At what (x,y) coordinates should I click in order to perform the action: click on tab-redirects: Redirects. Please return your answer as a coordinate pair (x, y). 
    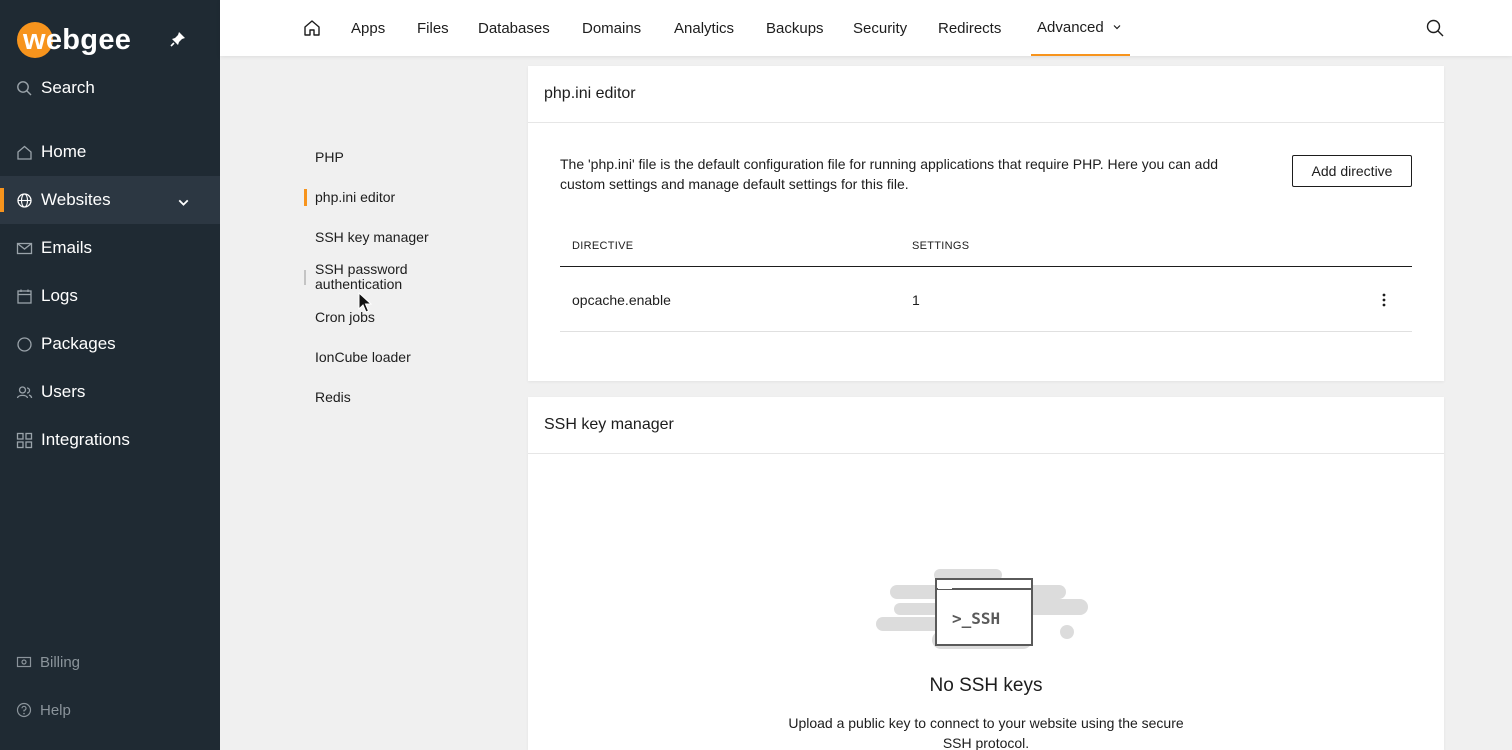
    Looking at the image, I should click on (969, 28).